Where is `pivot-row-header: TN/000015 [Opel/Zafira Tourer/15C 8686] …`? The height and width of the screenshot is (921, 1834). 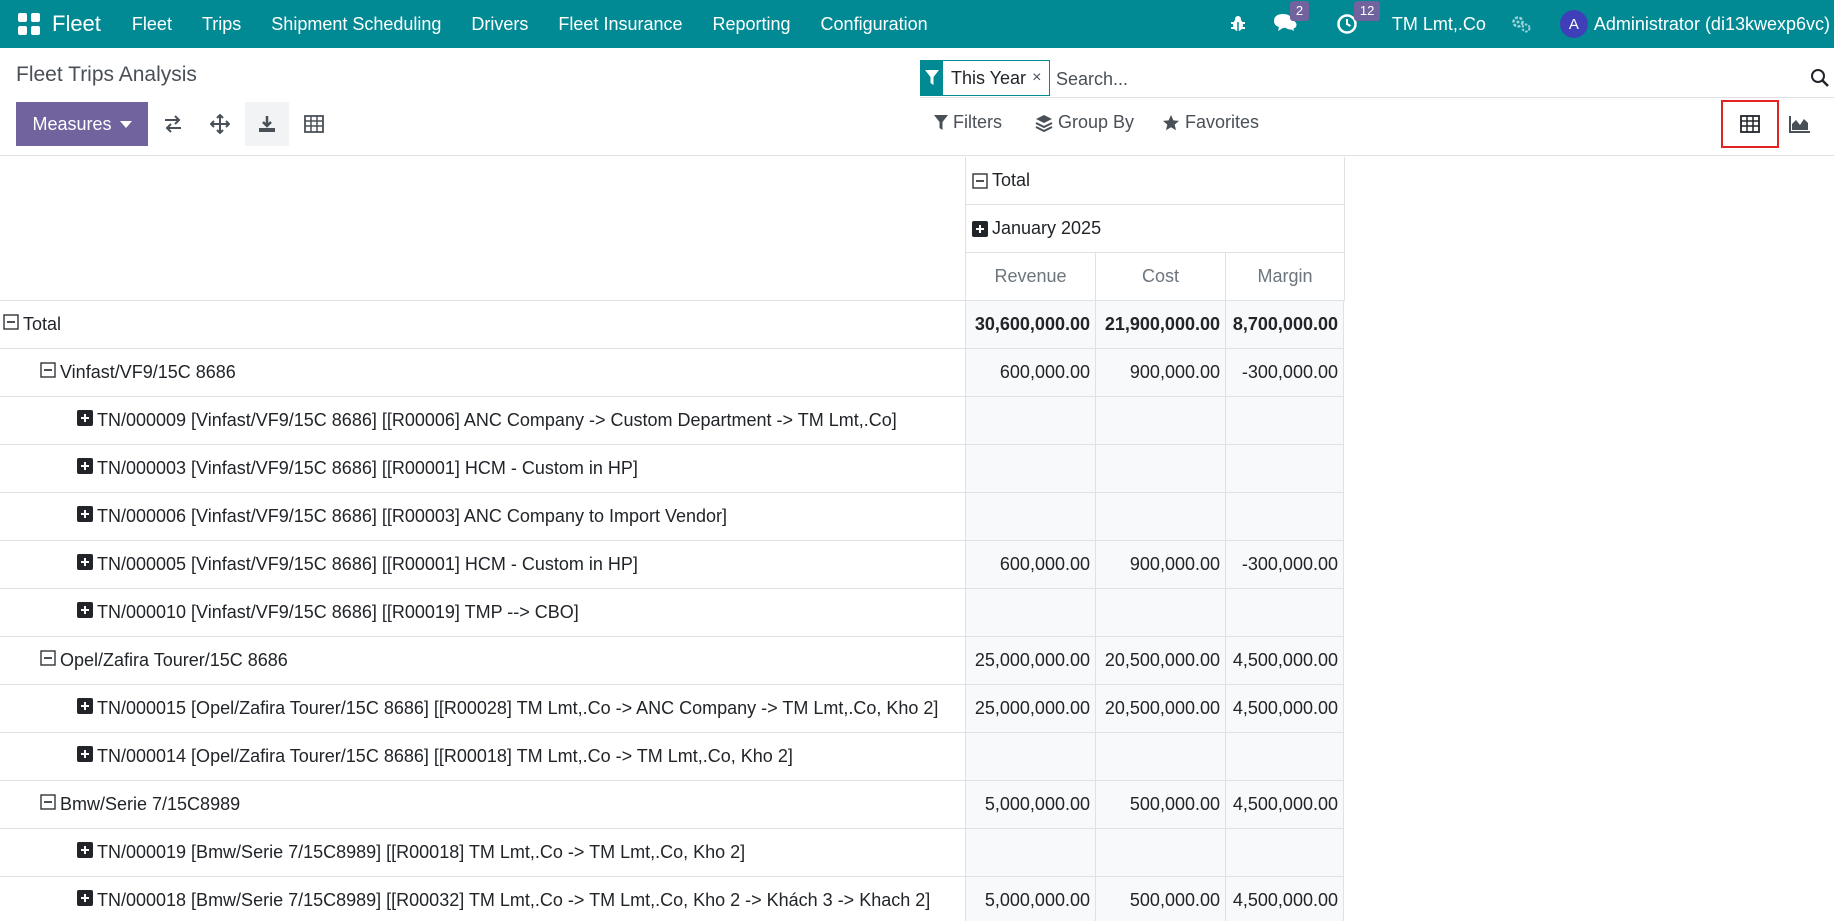
pivot-row-header: TN/000015 [Opel/Zafira Tourer/15C 8686] … is located at coordinates (482, 709).